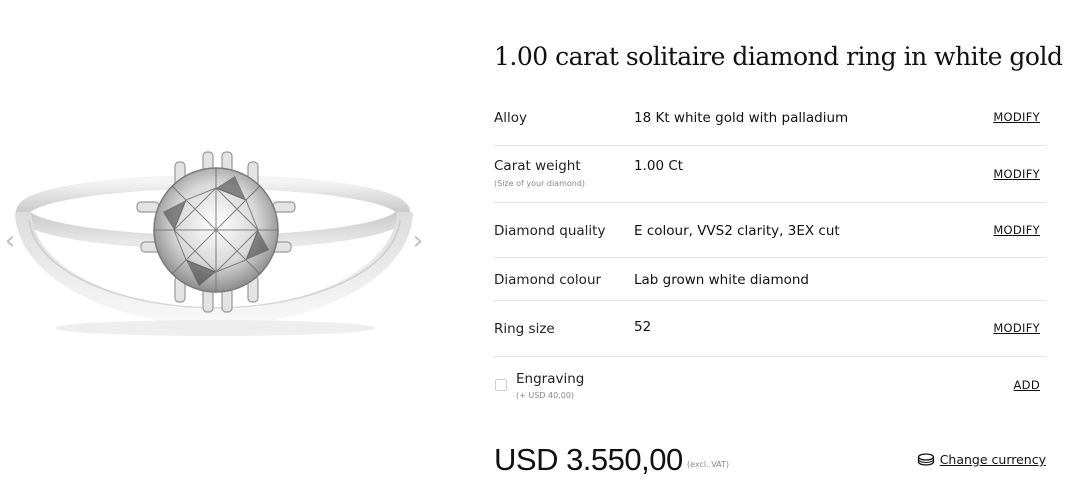  What do you see at coordinates (537, 166) in the screenshot?
I see `spec-label: Carat weight` at bounding box center [537, 166].